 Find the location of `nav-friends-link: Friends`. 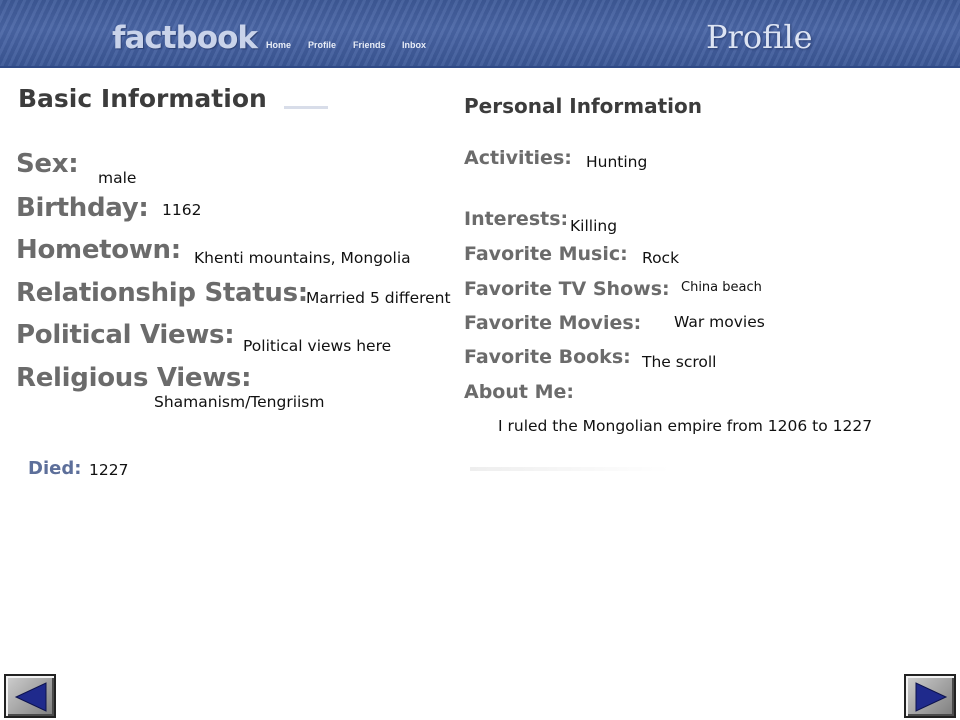

nav-friends-link: Friends is located at coordinates (369, 45).